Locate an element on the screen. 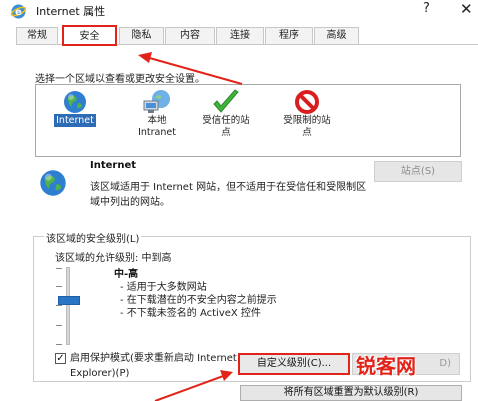 Image resolution: width=478 pixels, height=401 pixels. title-bar: e Internet 属性 ? ✕ is located at coordinates (239, 11).